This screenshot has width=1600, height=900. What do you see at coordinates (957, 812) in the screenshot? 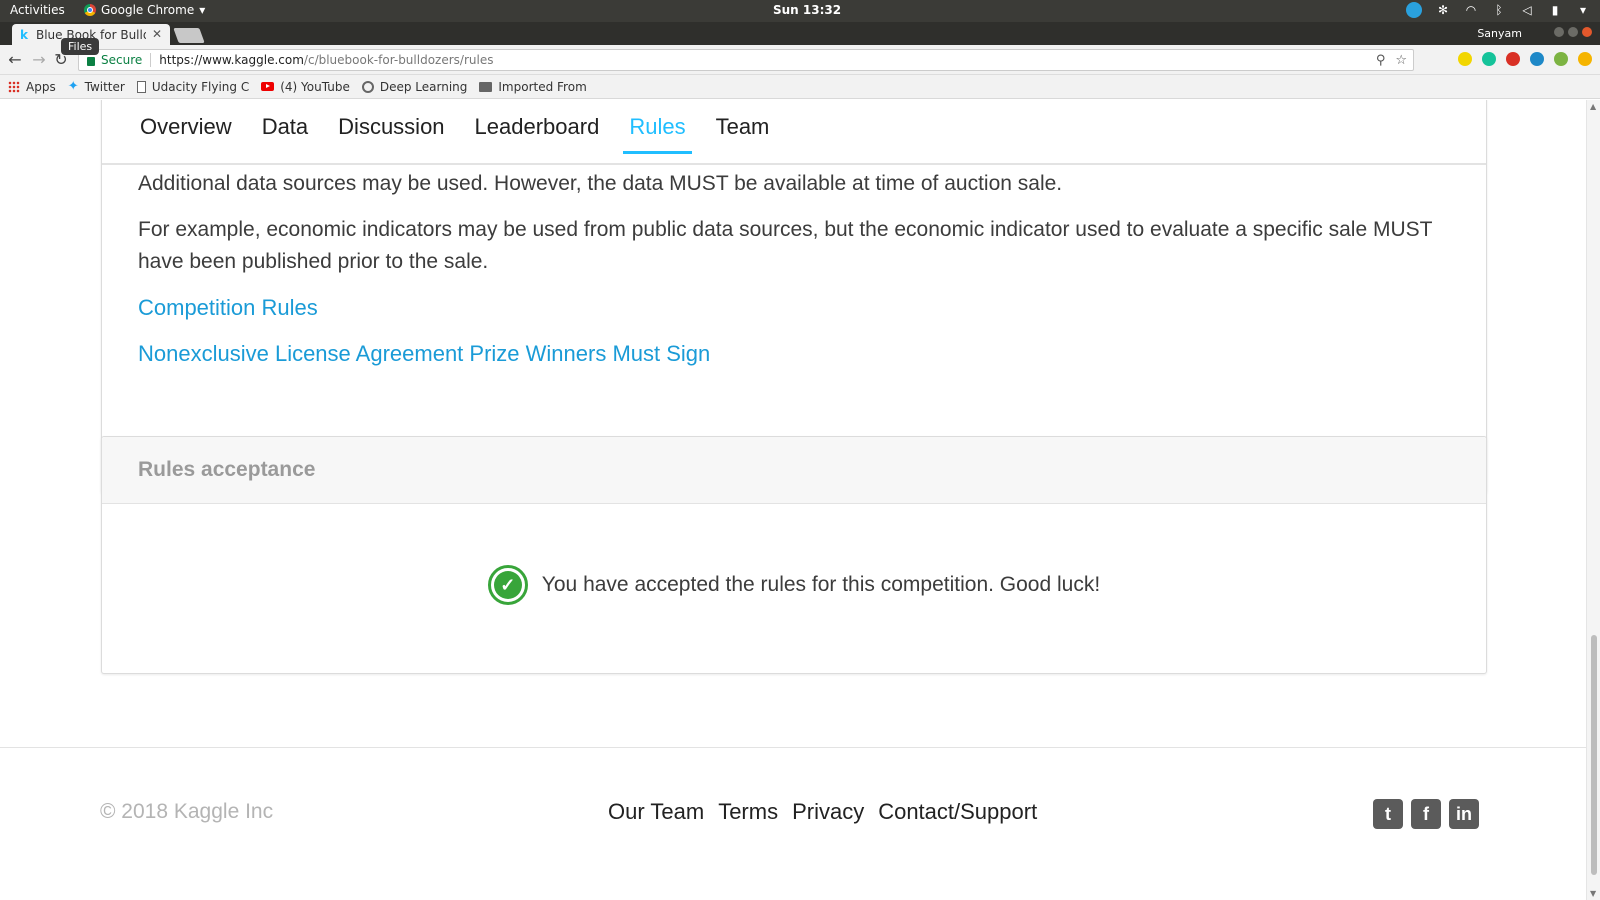
I see `footer-link-contact-support: Contact/Support` at bounding box center [957, 812].